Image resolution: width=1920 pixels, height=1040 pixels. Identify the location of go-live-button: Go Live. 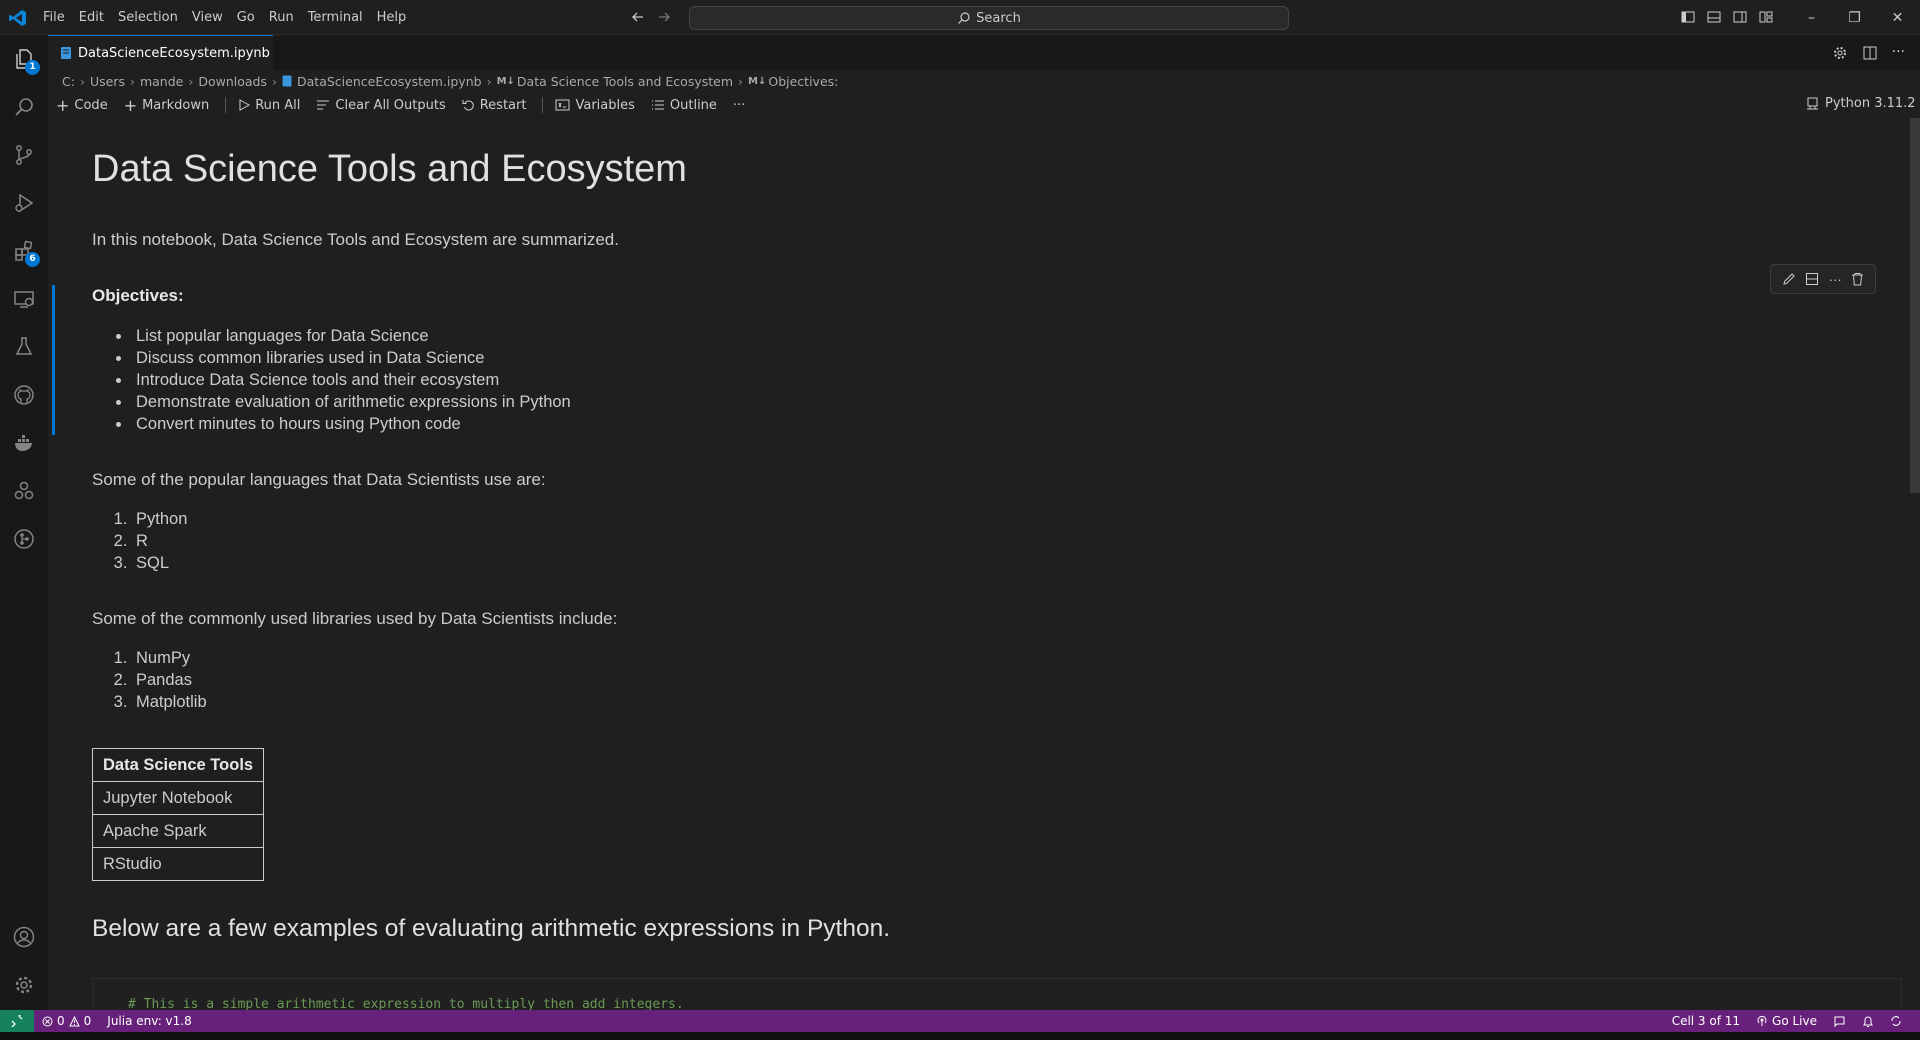
(1786, 1021).